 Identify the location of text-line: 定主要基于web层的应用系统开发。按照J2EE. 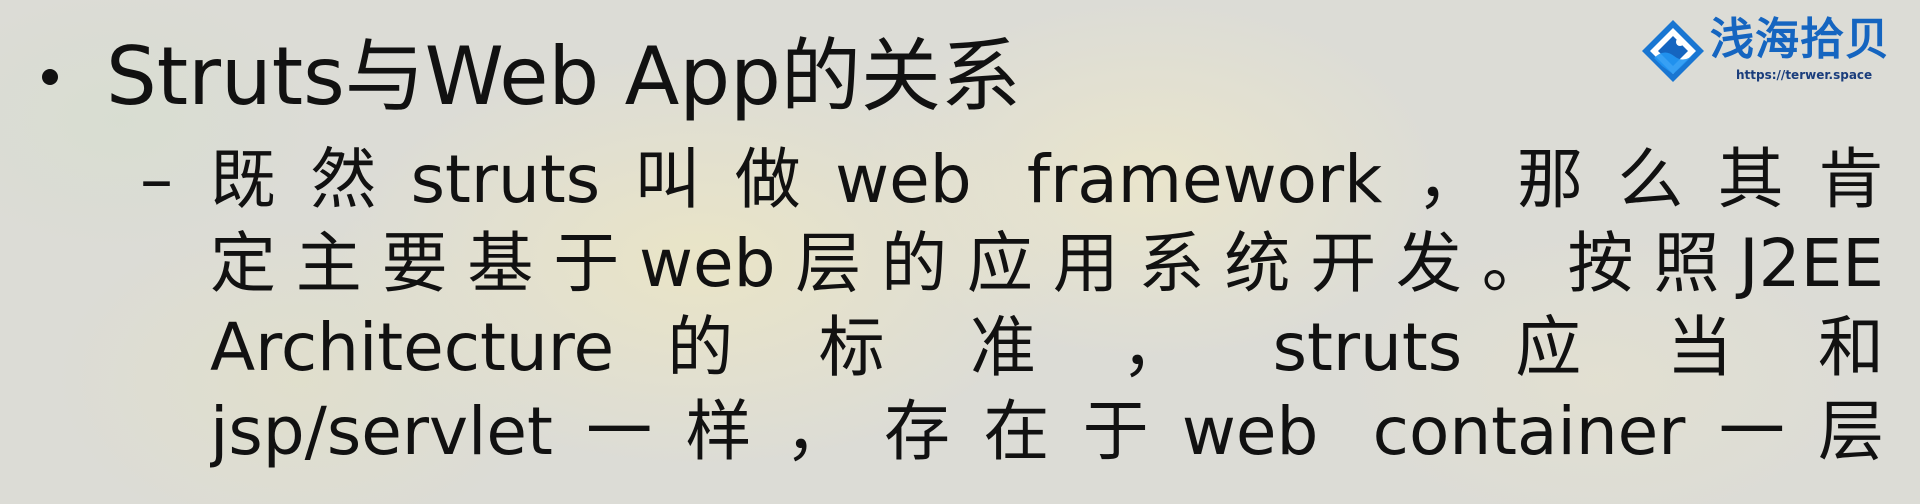
(1047, 263).